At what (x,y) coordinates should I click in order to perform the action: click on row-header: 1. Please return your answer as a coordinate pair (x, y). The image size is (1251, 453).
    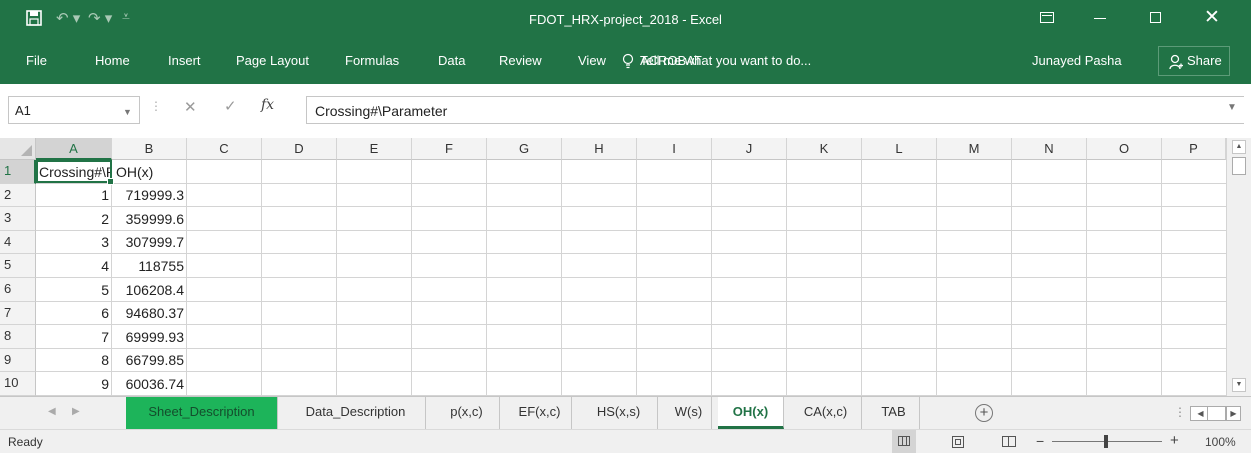
    Looking at the image, I should click on (18, 172).